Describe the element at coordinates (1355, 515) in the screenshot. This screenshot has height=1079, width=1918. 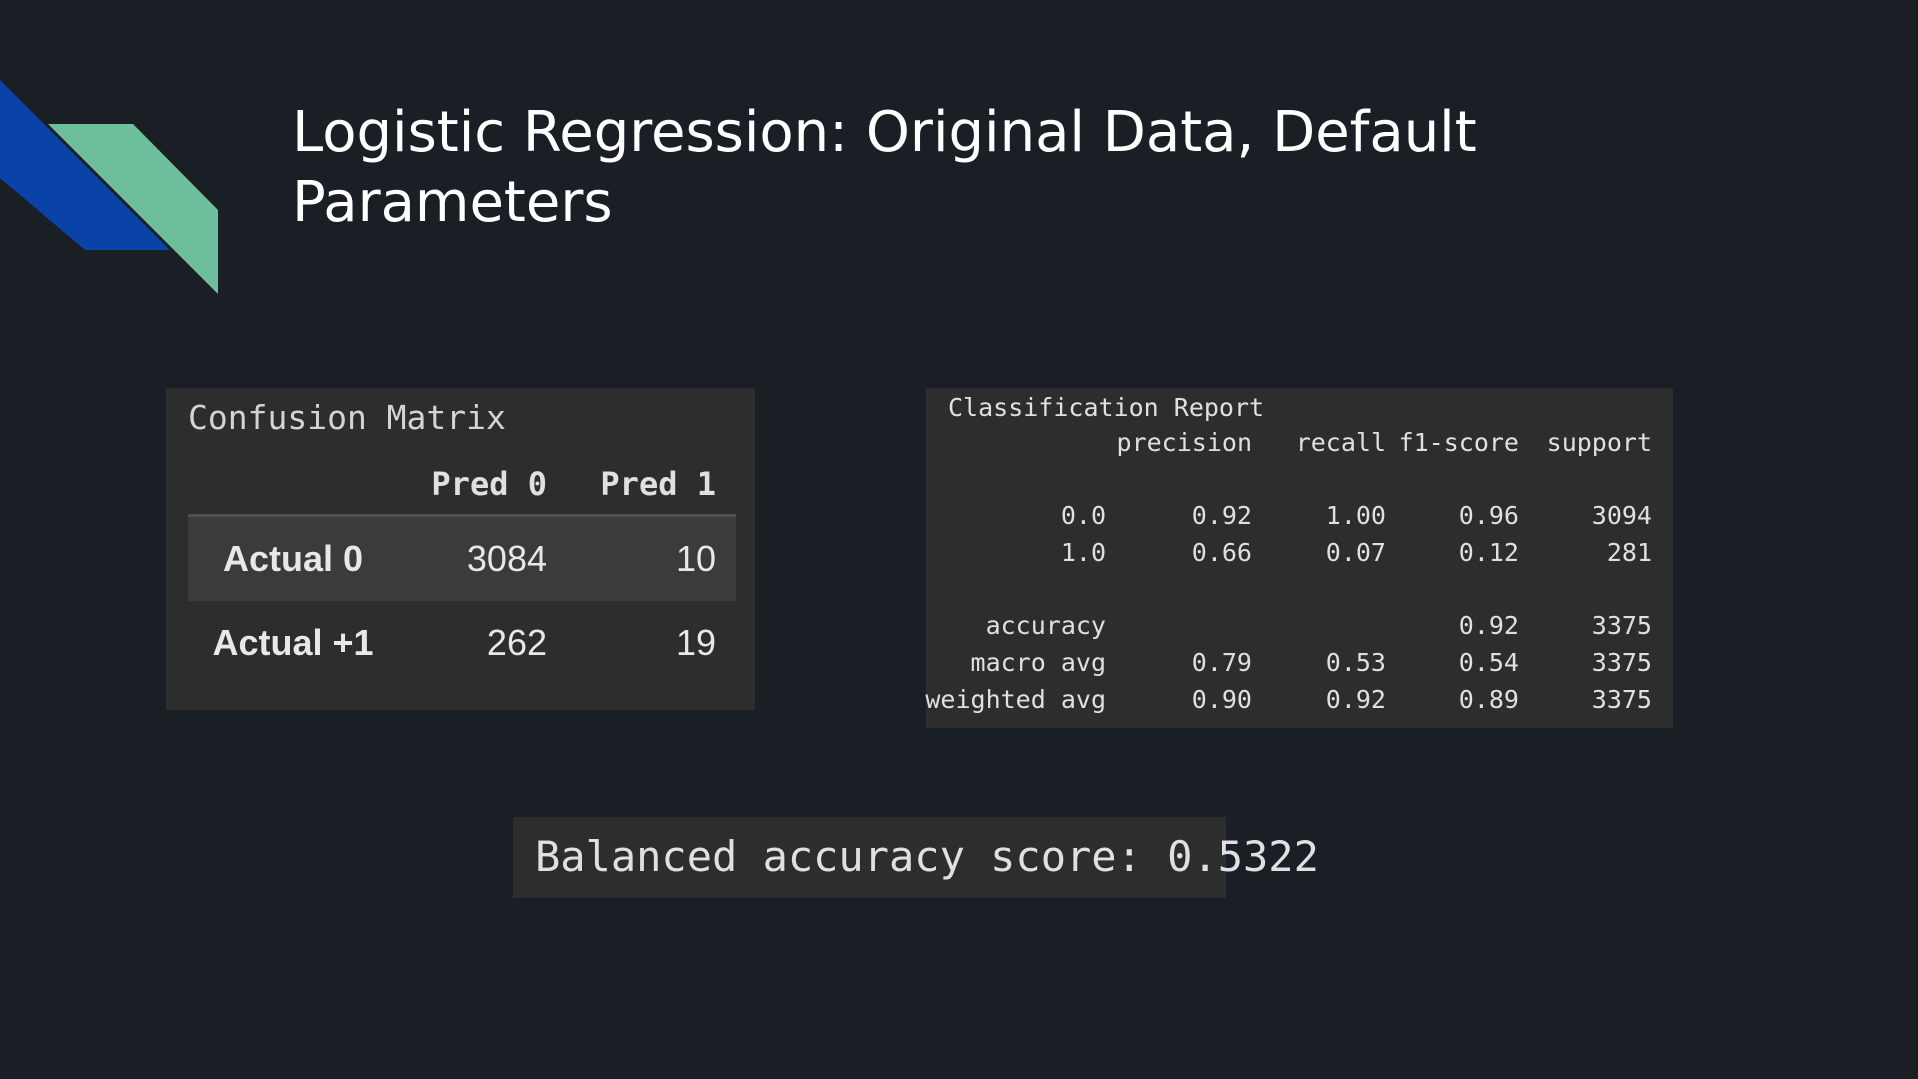
I see `report-cell-recall: 1.00` at that location.